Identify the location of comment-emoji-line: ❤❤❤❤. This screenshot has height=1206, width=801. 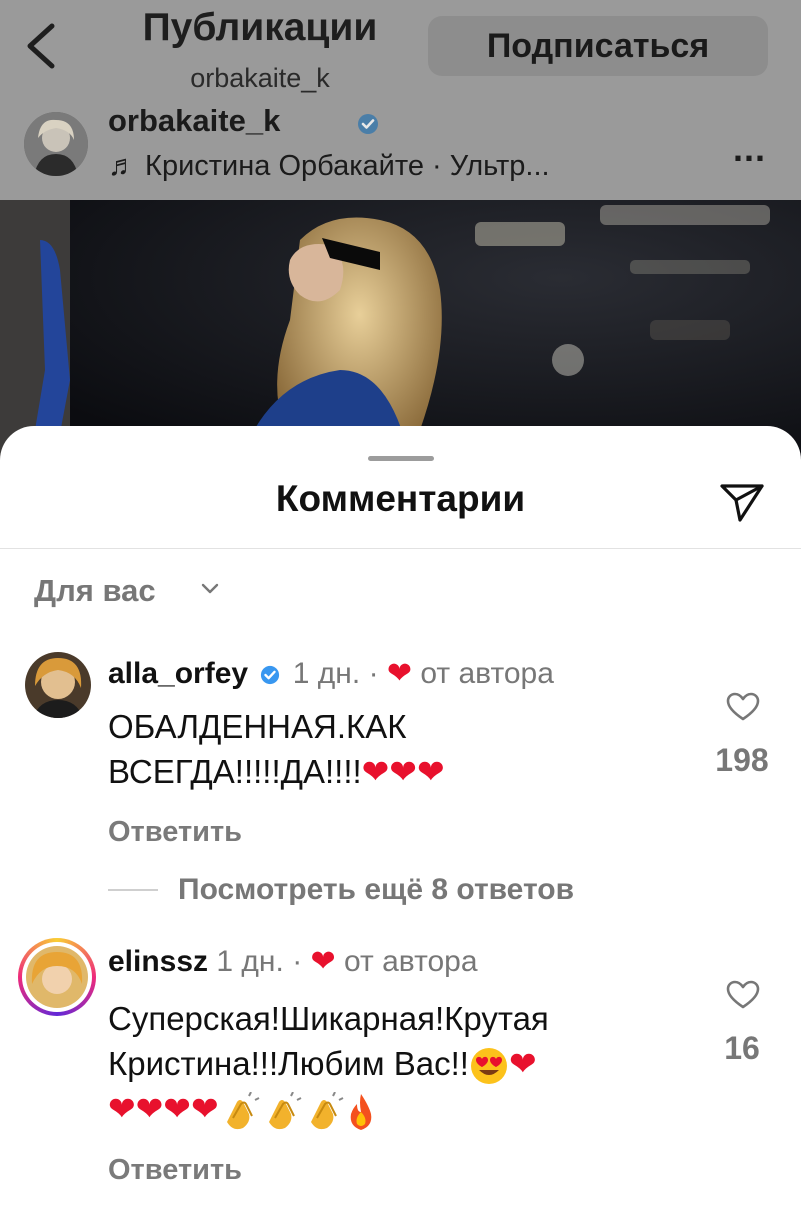
(328, 1108).